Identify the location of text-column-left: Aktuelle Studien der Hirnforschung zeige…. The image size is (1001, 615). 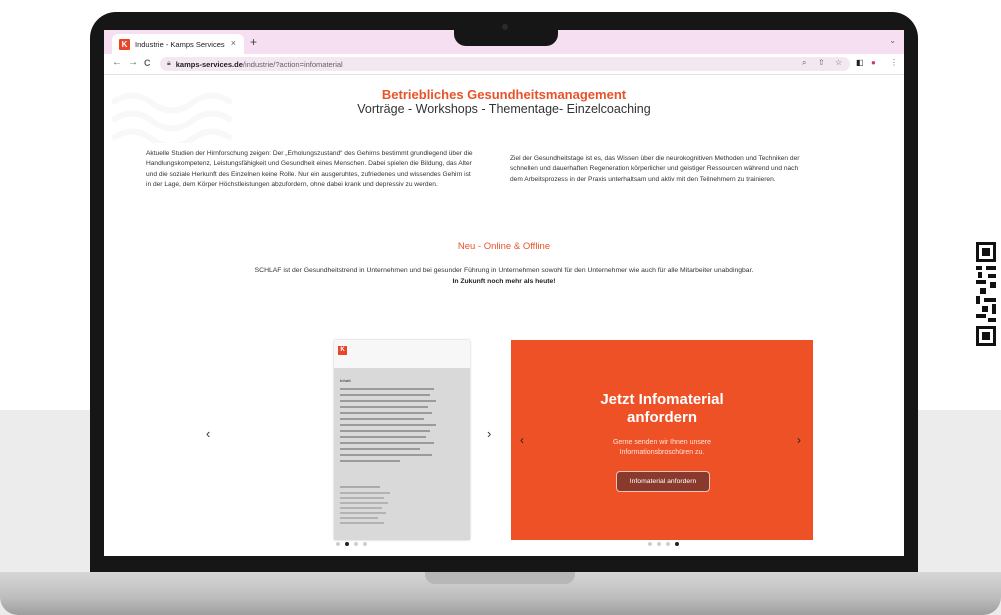
(309, 169).